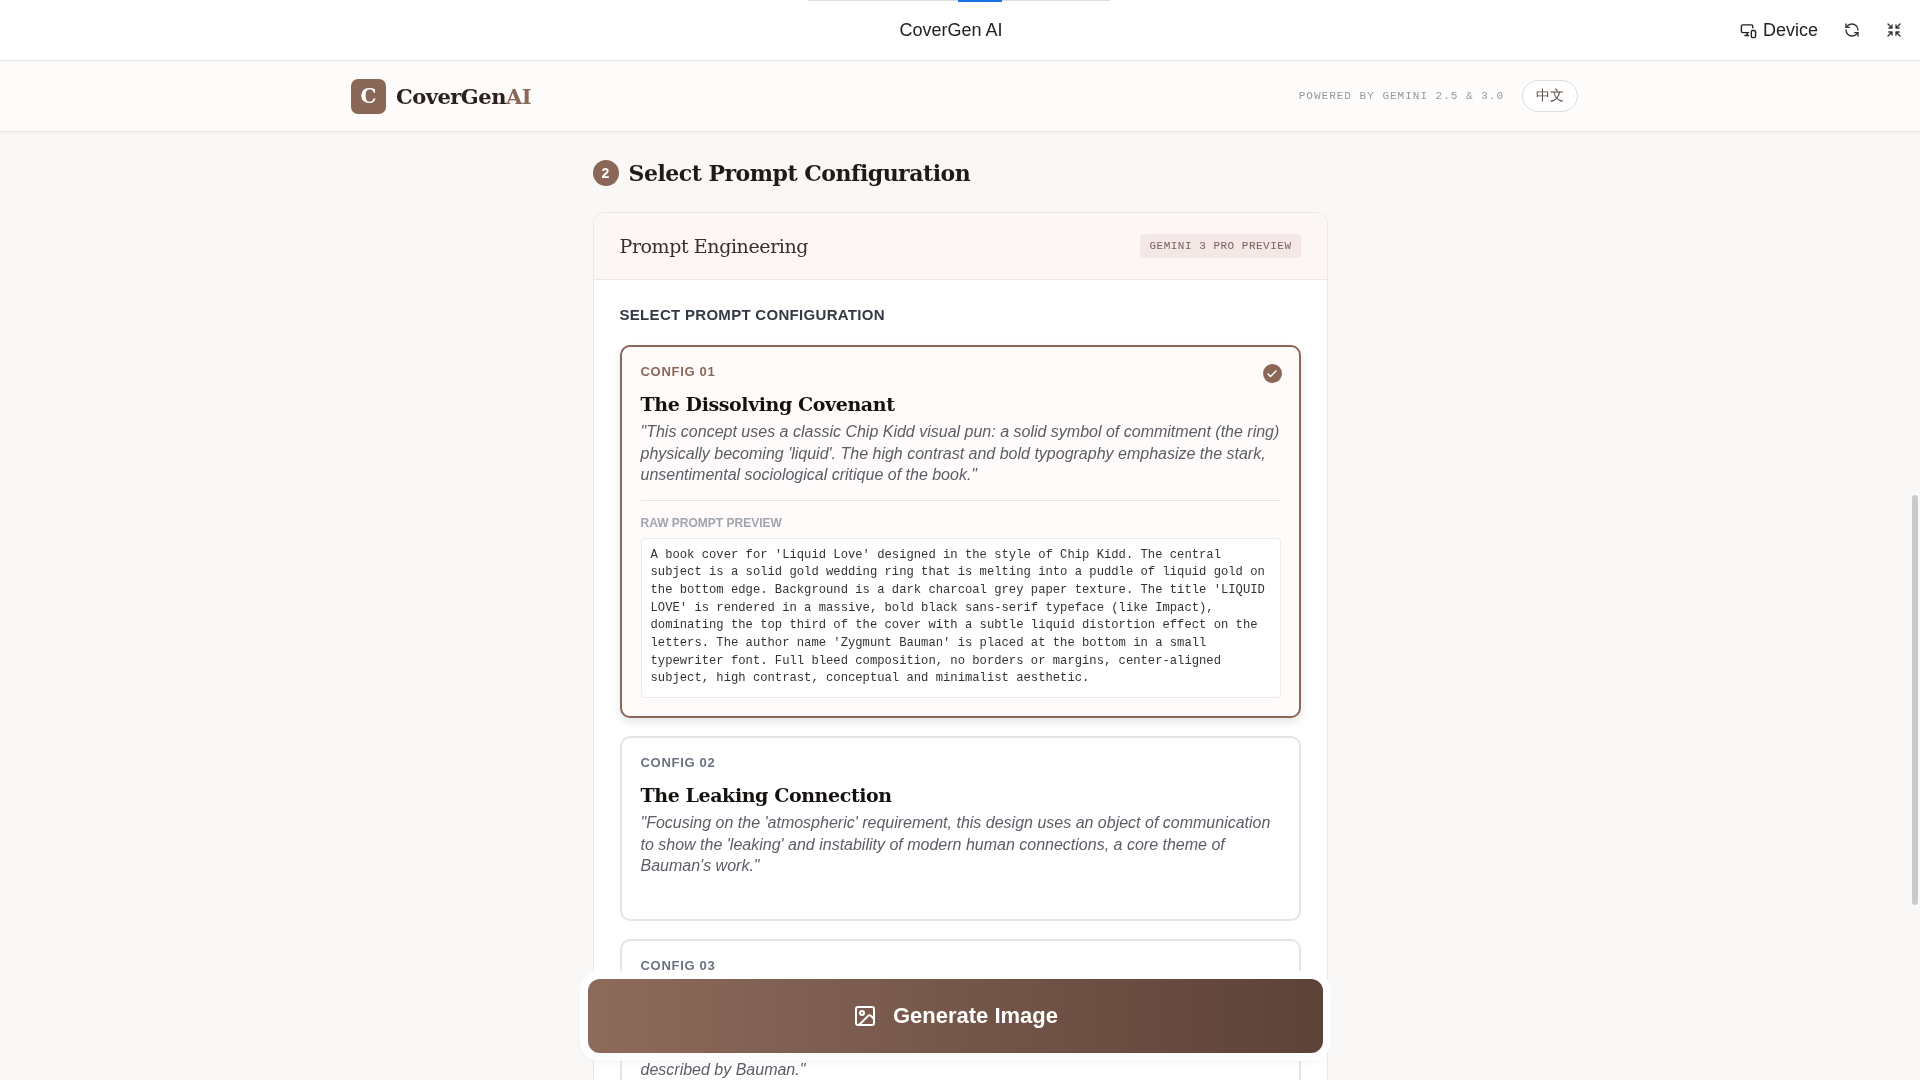 The image size is (1920, 1080). I want to click on config-description: "This concept uses a classic Chip Kidd visual pun: a solid symbol of commitment (the ring) physically becoming 'liquid'. The high contrast and bold typography emphasize the stark, unsentimental sociological critique of the book.", so click(960, 453).